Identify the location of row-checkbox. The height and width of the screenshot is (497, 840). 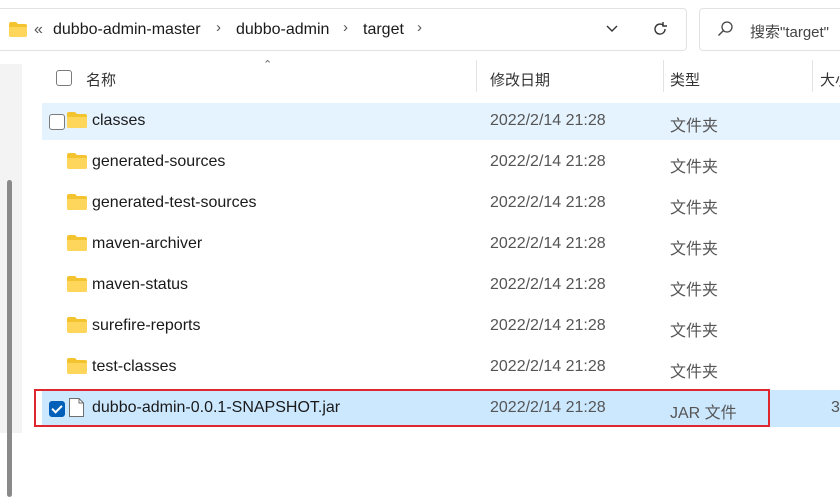
(57, 122).